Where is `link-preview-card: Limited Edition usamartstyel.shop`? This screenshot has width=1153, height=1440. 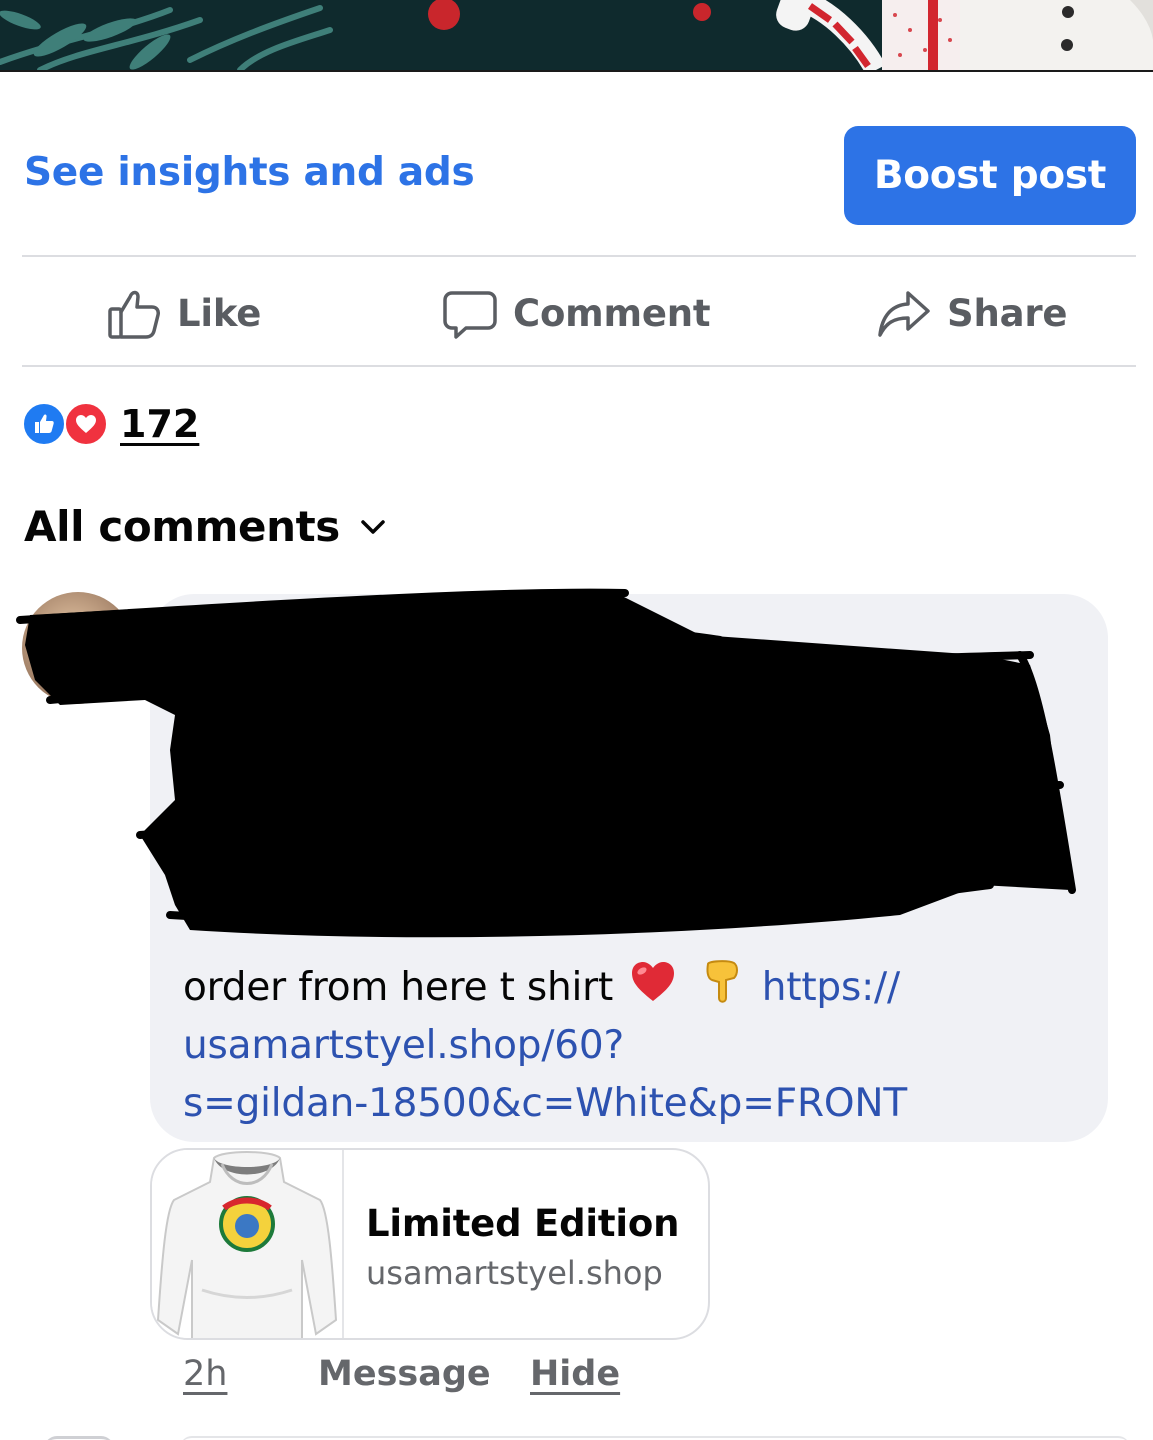 link-preview-card: Limited Edition usamartstyel.shop is located at coordinates (430, 1244).